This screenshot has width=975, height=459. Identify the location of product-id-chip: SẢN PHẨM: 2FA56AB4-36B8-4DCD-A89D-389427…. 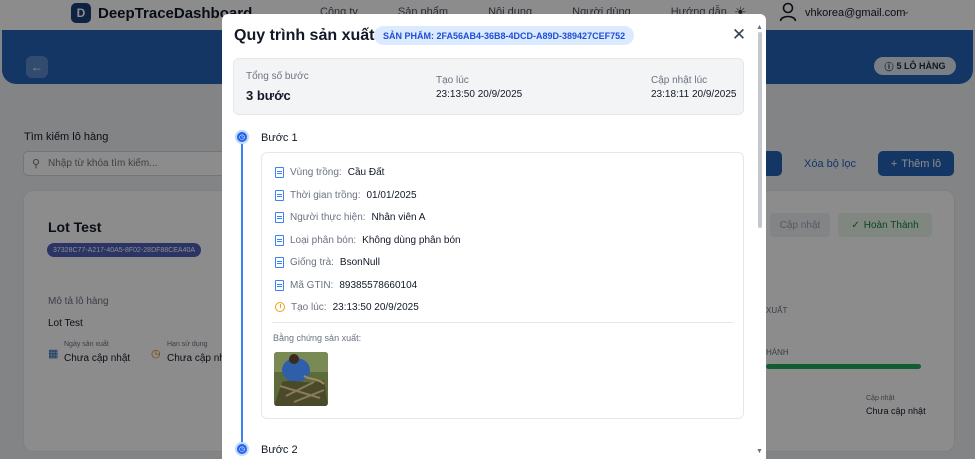
(504, 35).